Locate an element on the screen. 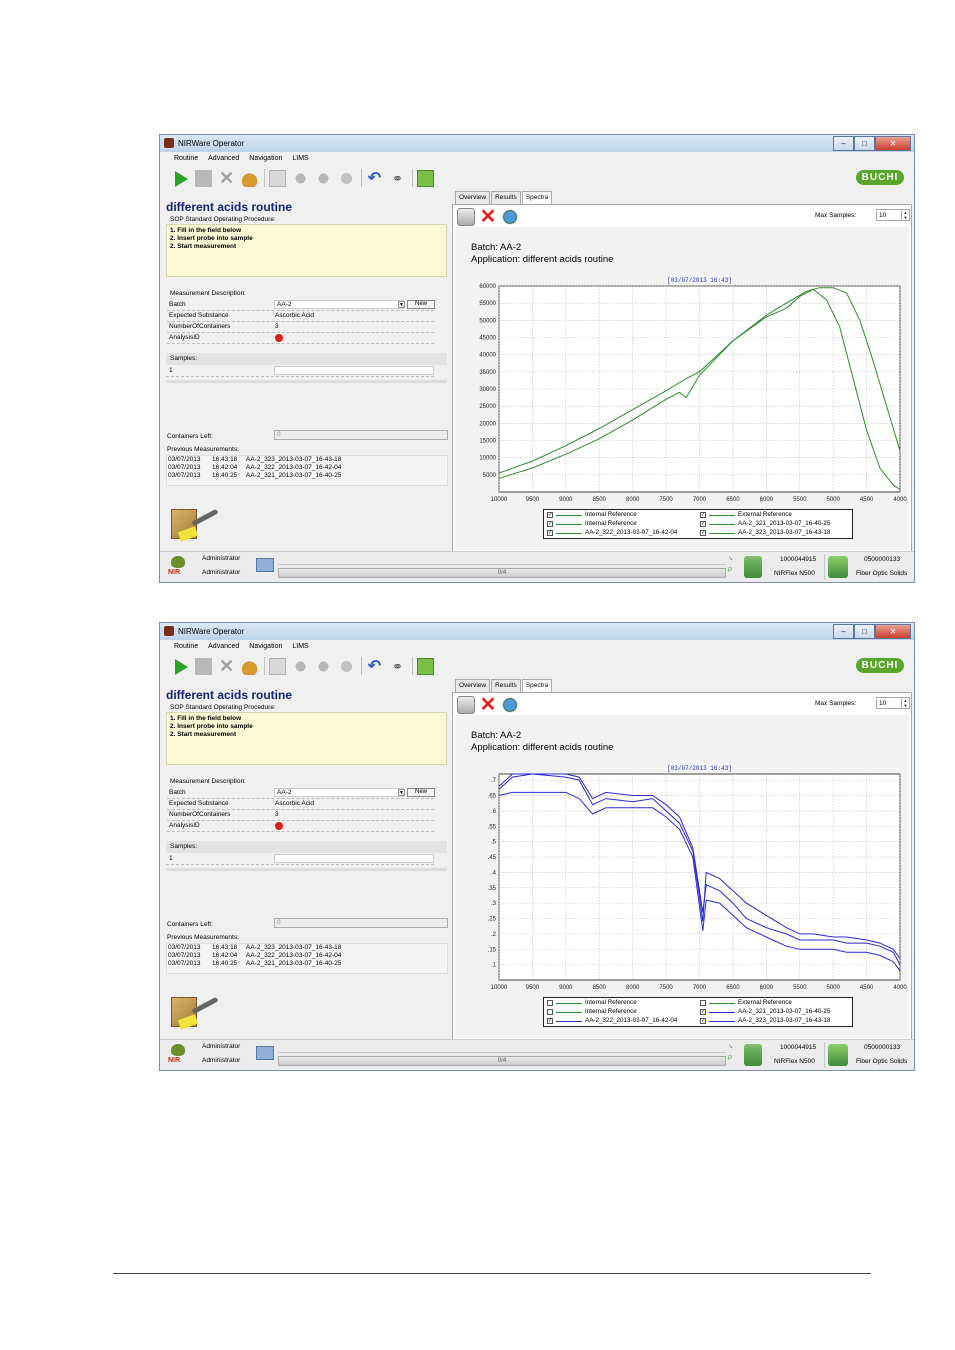  field-row-substance: Expected Substance Ascorbic Acid is located at coordinates (300, 316).